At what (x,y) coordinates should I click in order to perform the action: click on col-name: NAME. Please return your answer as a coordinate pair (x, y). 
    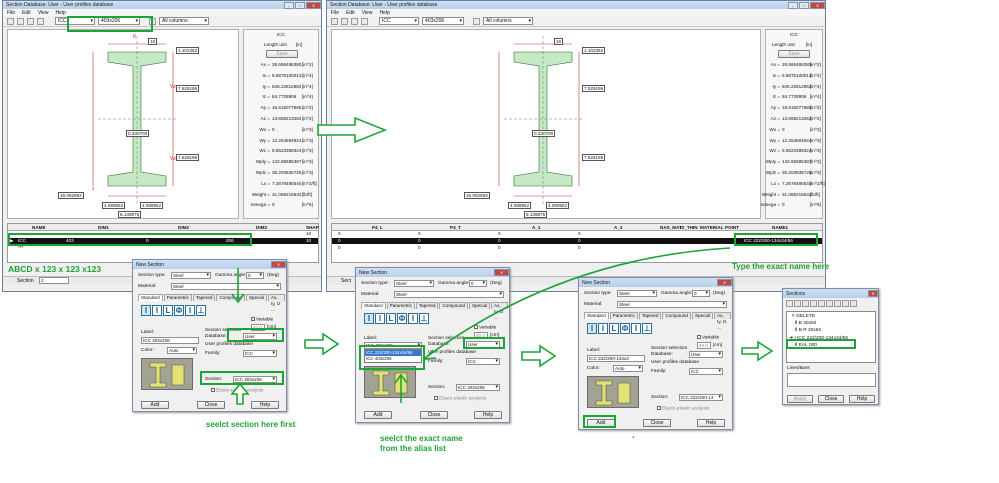
    Looking at the image, I should click on (39, 227).